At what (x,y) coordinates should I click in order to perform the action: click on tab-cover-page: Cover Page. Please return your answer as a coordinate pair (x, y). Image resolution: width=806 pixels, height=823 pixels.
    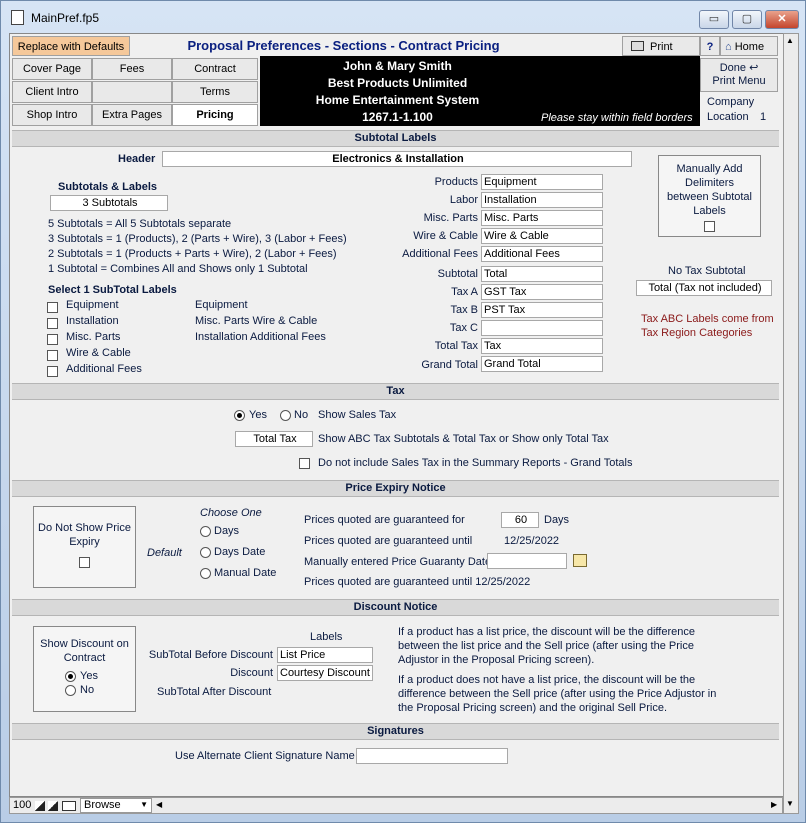
    Looking at the image, I should click on (52, 69).